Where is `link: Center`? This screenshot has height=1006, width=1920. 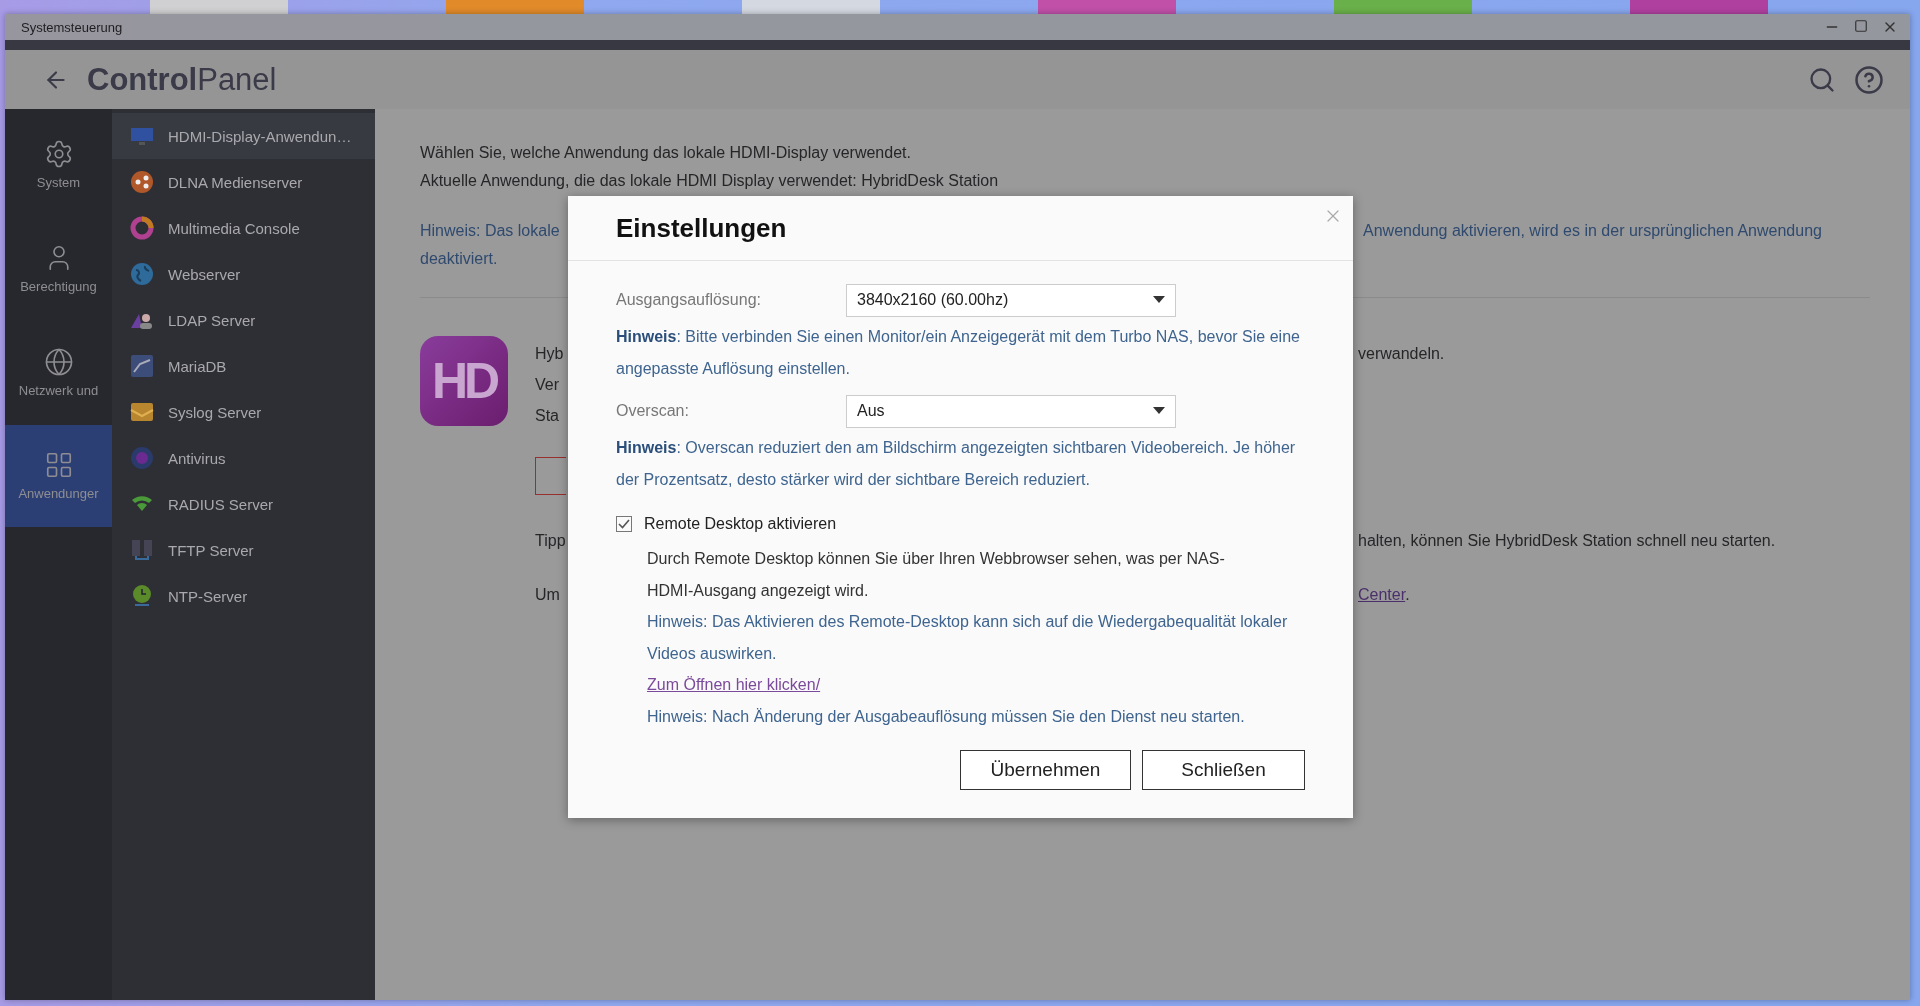 link: Center is located at coordinates (1382, 594).